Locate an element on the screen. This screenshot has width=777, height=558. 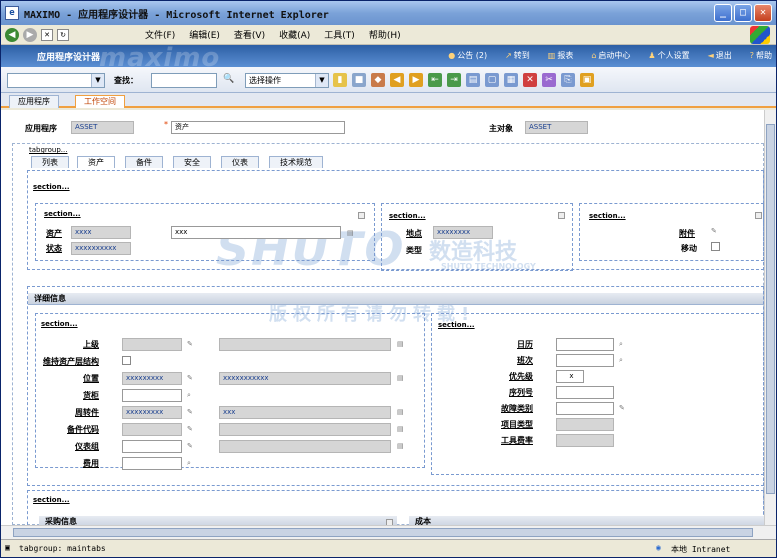
detail-left-description: xxxxxxxxxxx is located at coordinates (305, 378).